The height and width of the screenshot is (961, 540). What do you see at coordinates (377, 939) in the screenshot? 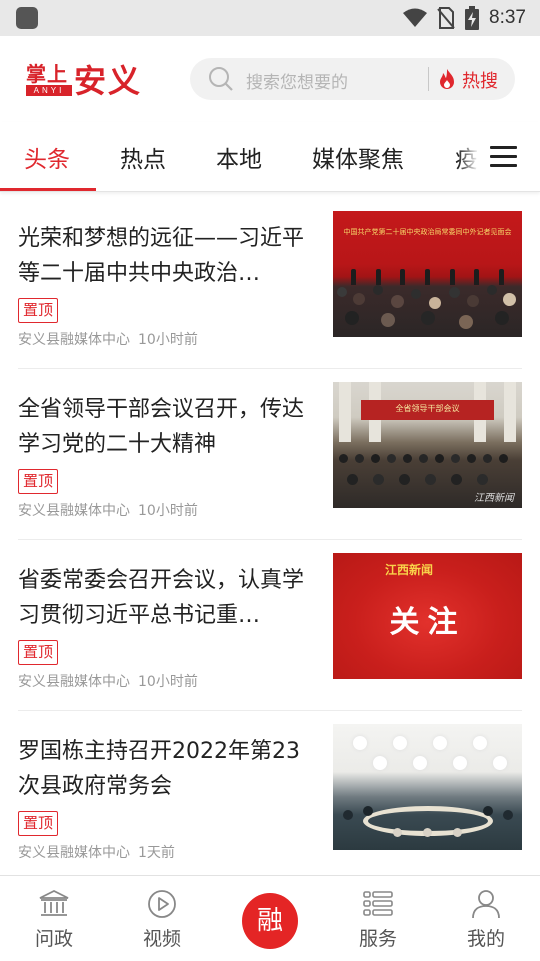
I see `nav-label: 服务` at bounding box center [377, 939].